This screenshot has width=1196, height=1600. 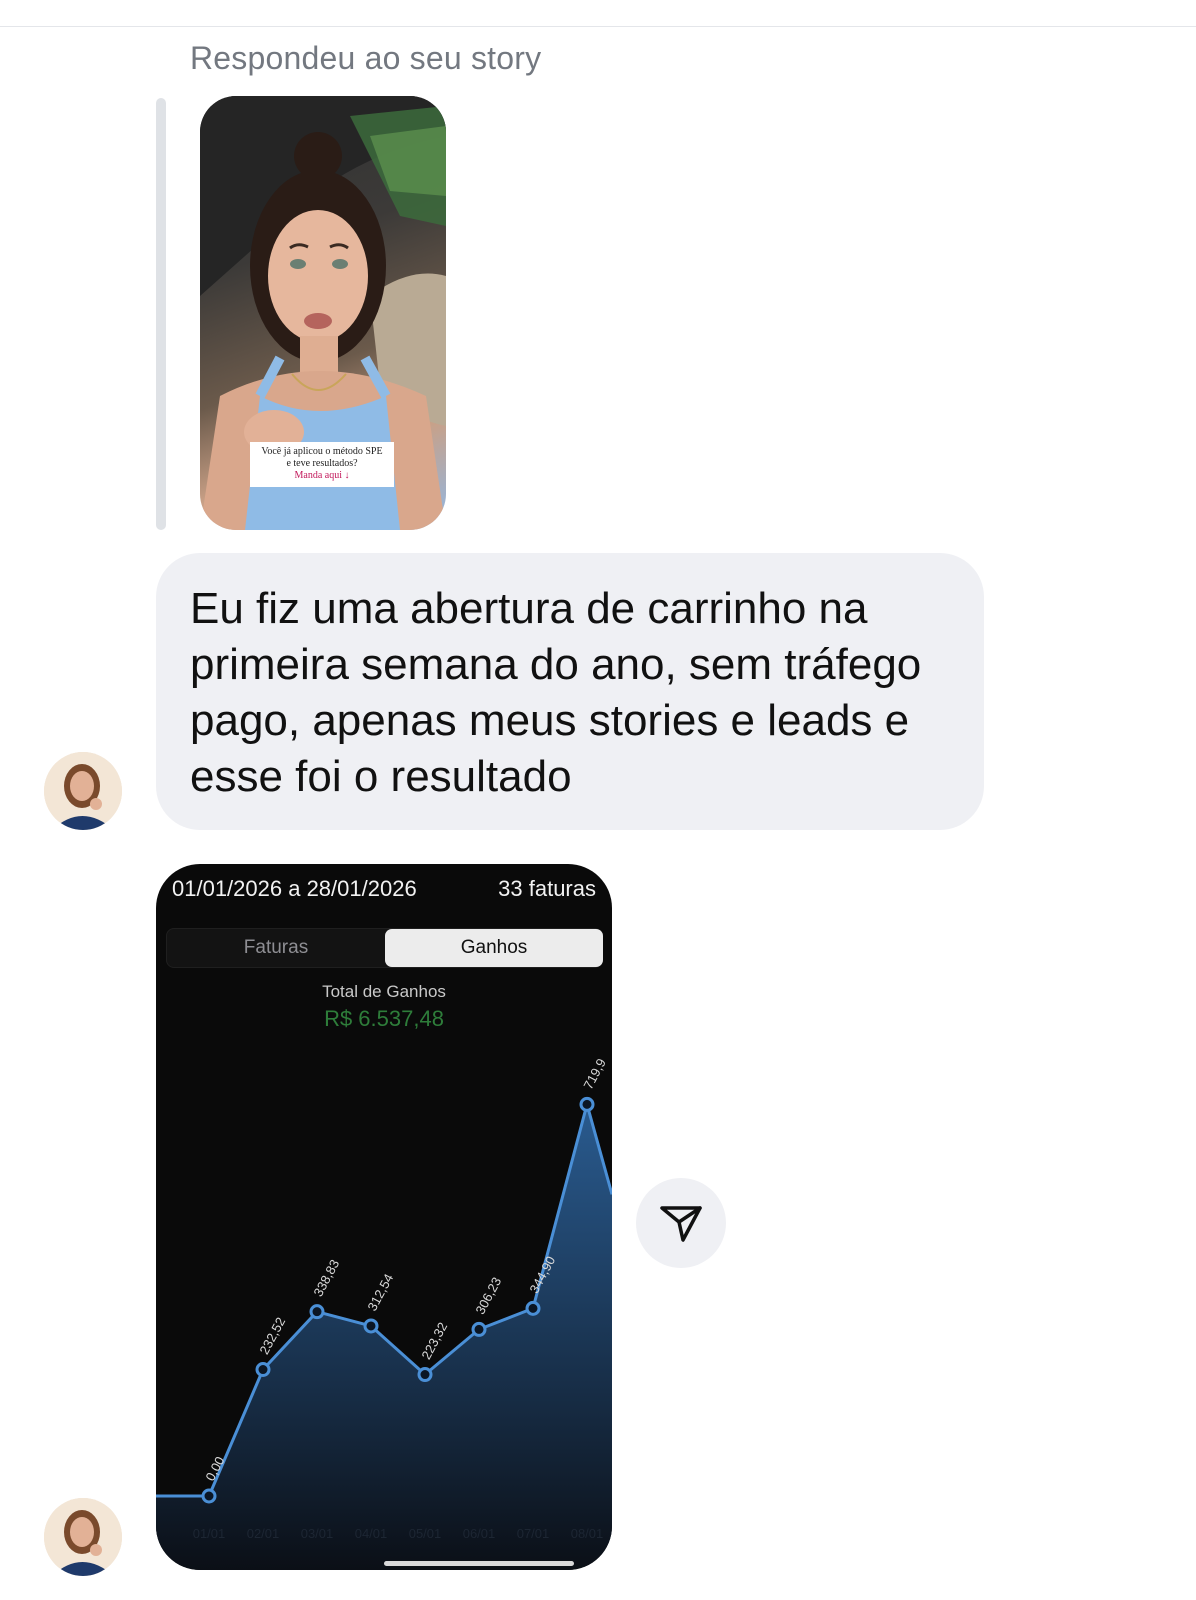 I want to click on paper-plane-icon, so click(x=681, y=1224).